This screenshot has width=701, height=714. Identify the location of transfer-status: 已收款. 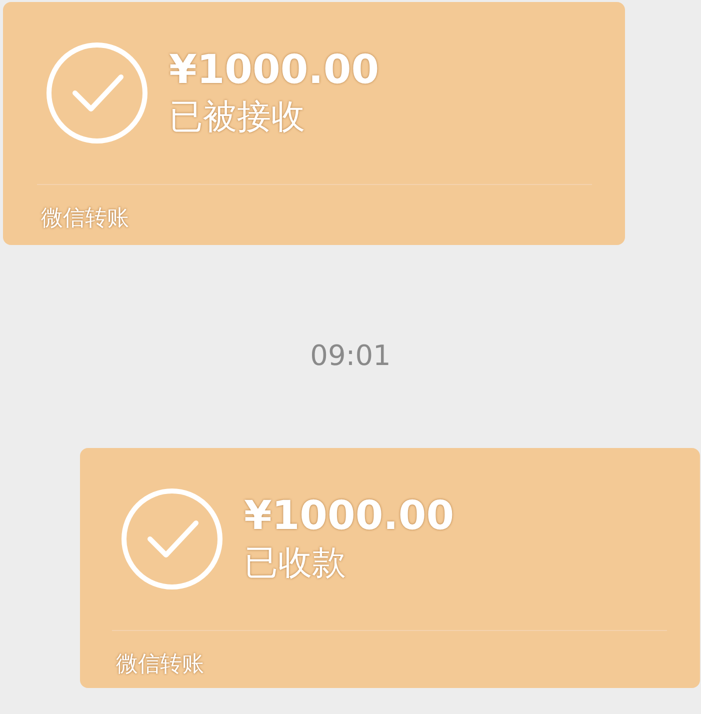
(295, 563).